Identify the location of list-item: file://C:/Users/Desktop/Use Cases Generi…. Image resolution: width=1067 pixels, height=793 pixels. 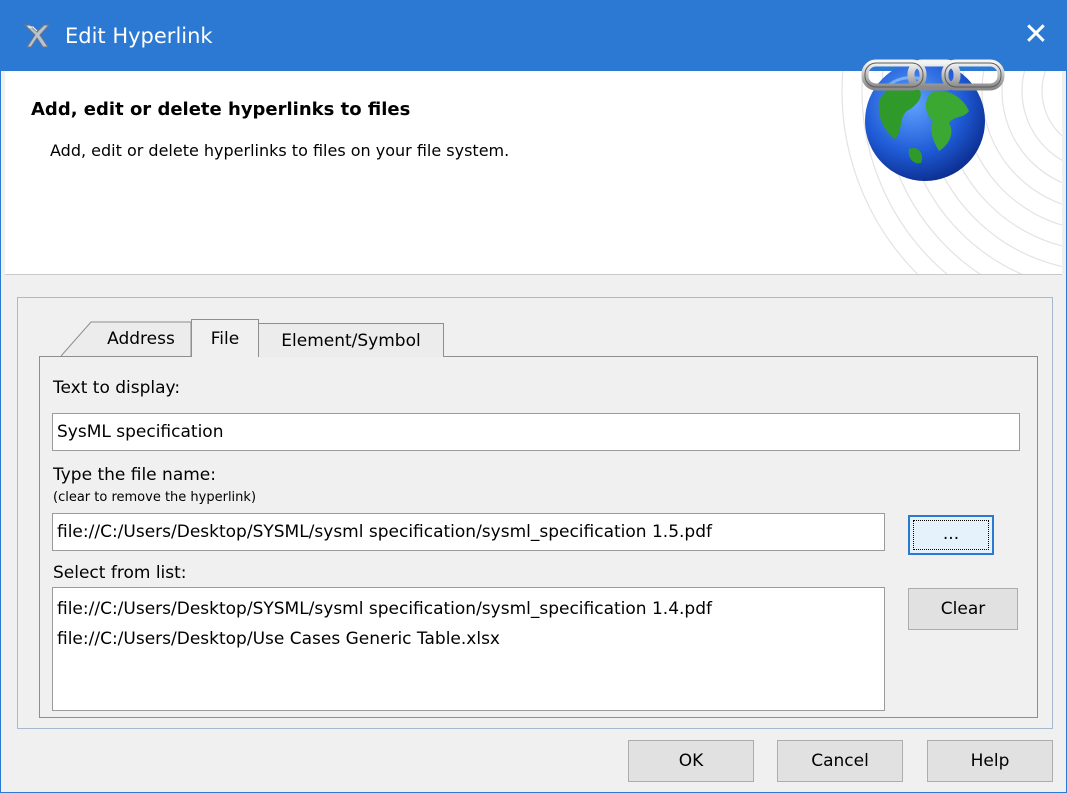
(468, 639).